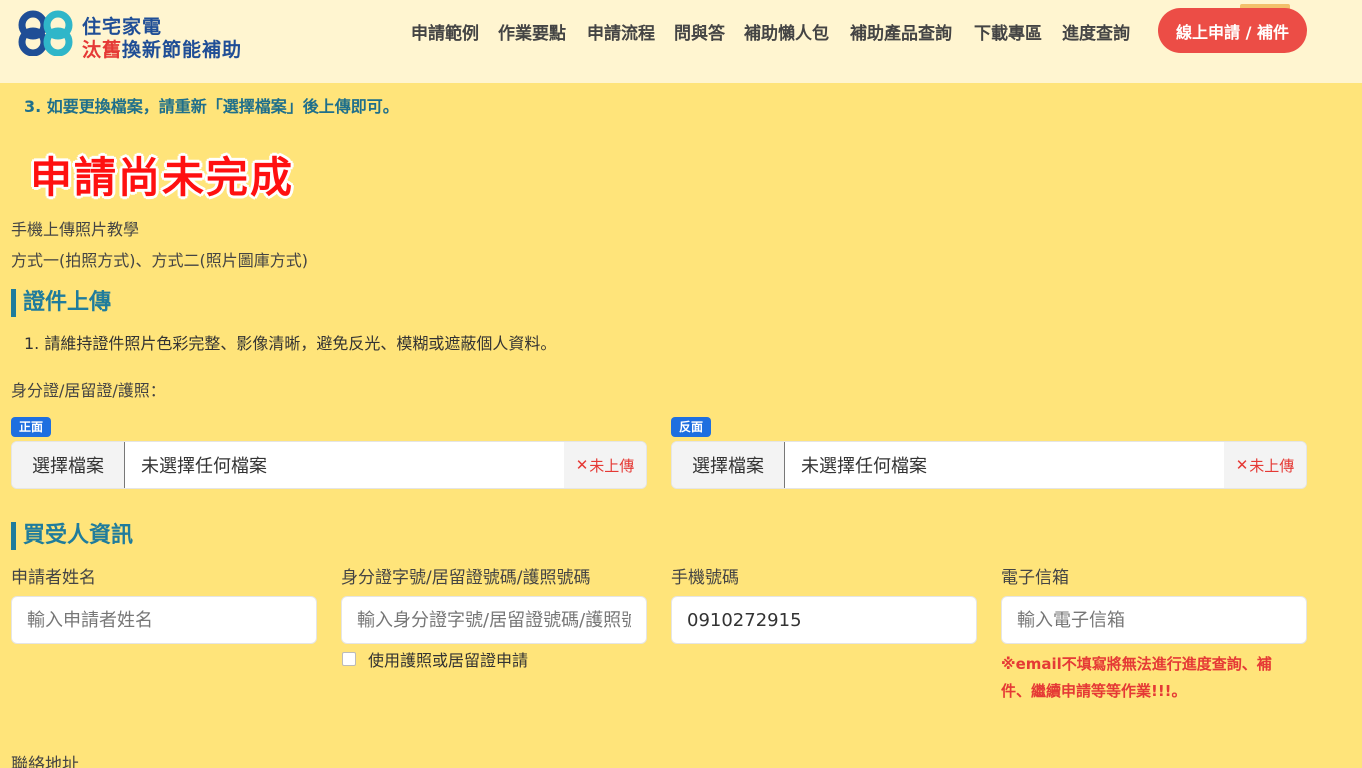  I want to click on tutorial-methods-link: 方式一(拍照方式)、方式二(照片圖庫方式), so click(159, 259).